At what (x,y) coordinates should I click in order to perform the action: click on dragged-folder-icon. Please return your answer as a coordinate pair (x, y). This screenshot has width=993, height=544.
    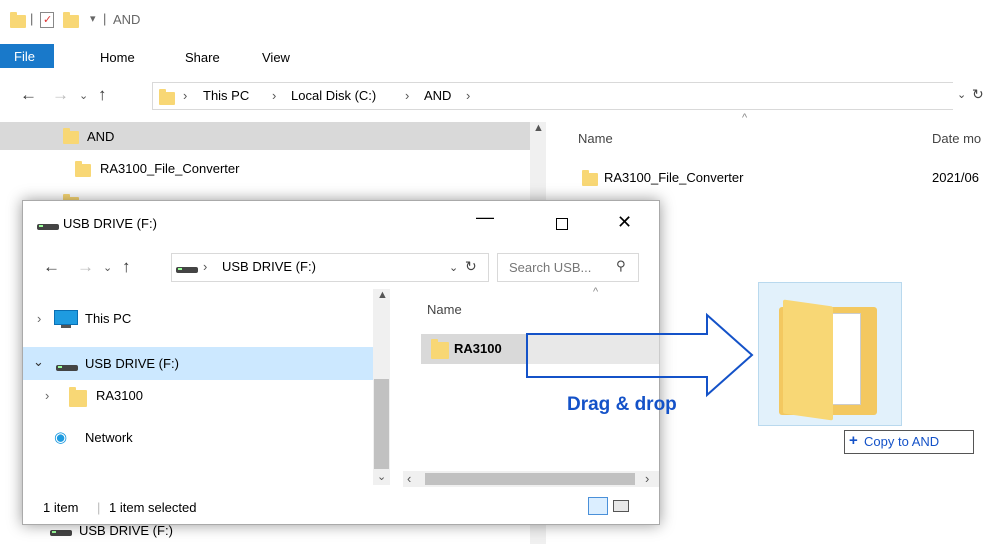
    Looking at the image, I should click on (830, 354).